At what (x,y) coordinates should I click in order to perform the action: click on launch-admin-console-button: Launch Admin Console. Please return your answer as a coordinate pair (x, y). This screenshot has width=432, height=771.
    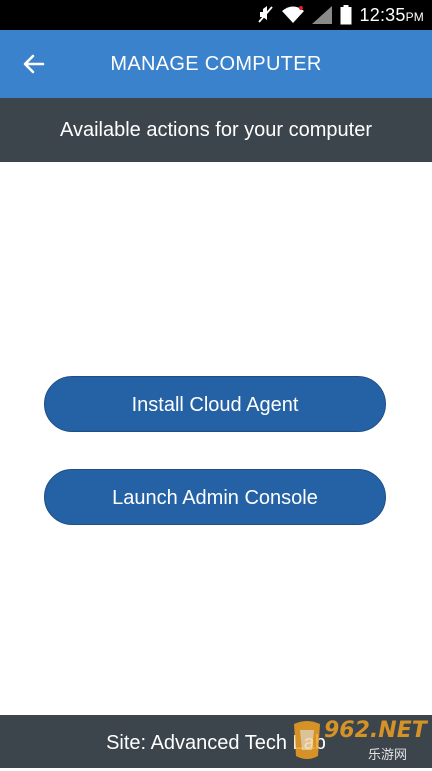
    Looking at the image, I should click on (215, 497).